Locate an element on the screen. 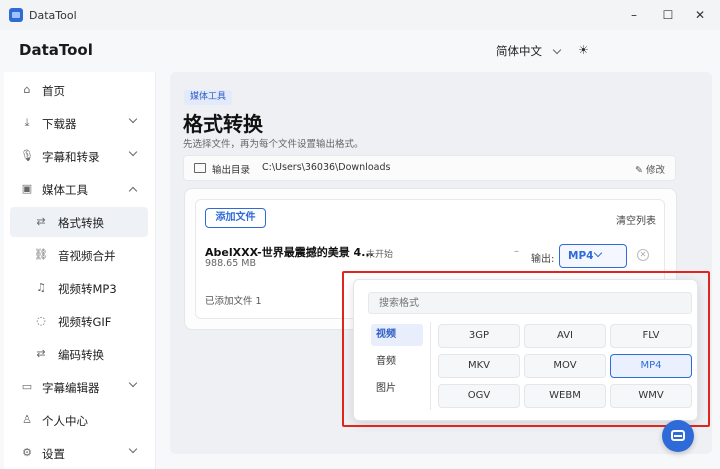  music-icon: ♫ is located at coordinates (41, 287).